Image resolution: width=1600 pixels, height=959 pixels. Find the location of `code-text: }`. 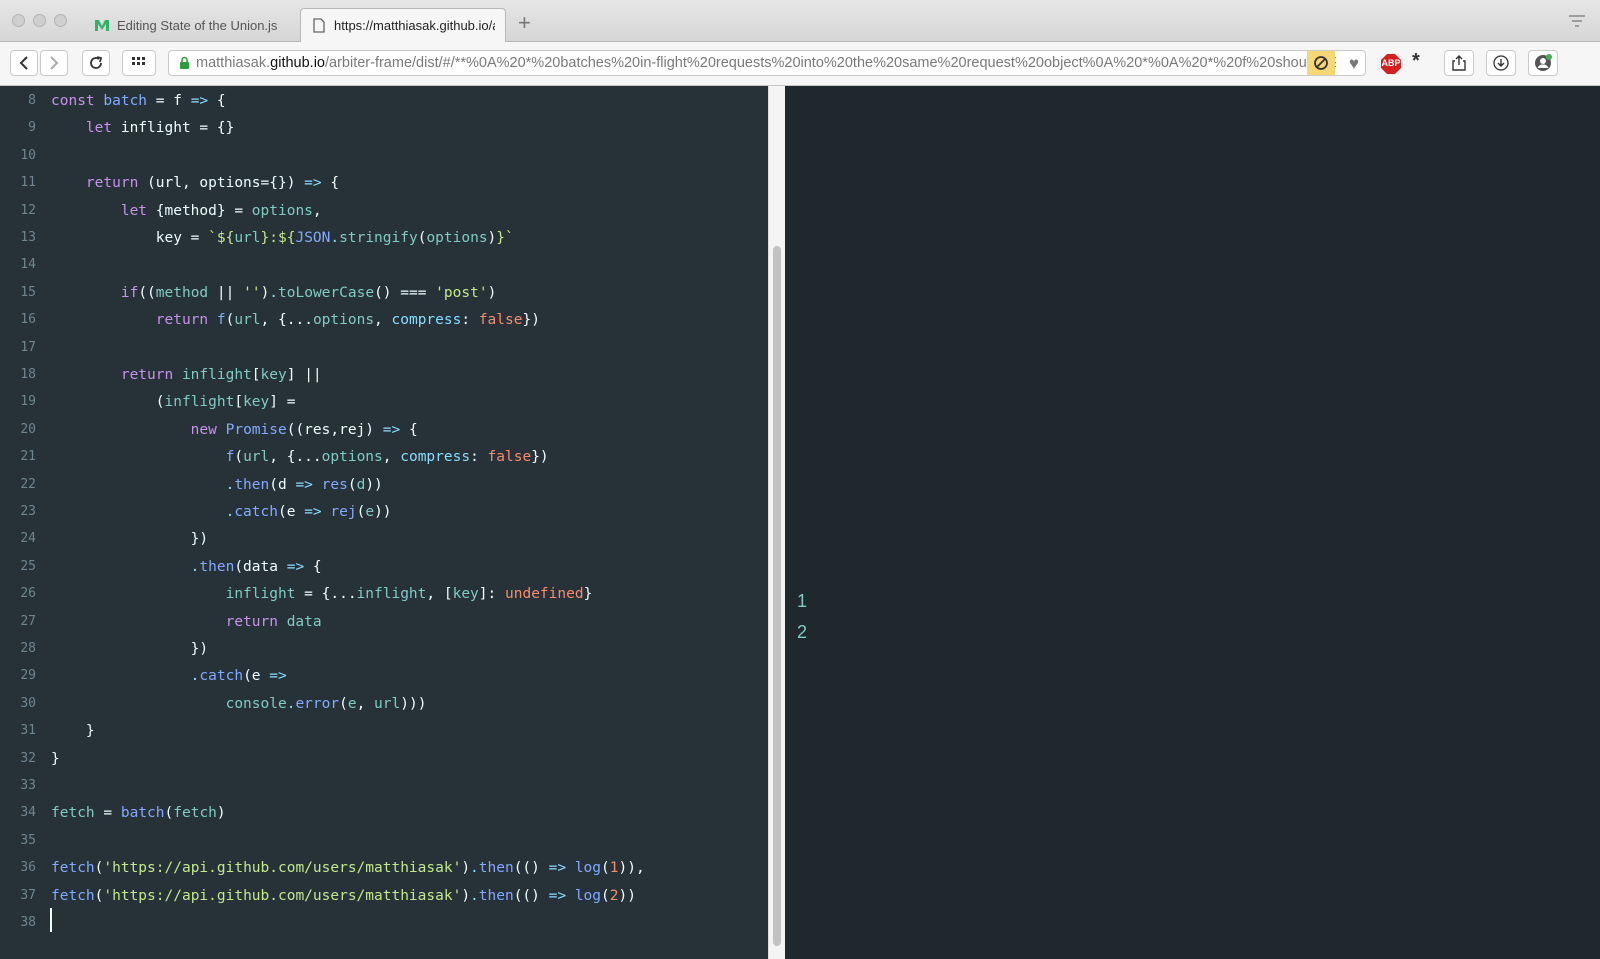

code-text: } is located at coordinates (55, 759).